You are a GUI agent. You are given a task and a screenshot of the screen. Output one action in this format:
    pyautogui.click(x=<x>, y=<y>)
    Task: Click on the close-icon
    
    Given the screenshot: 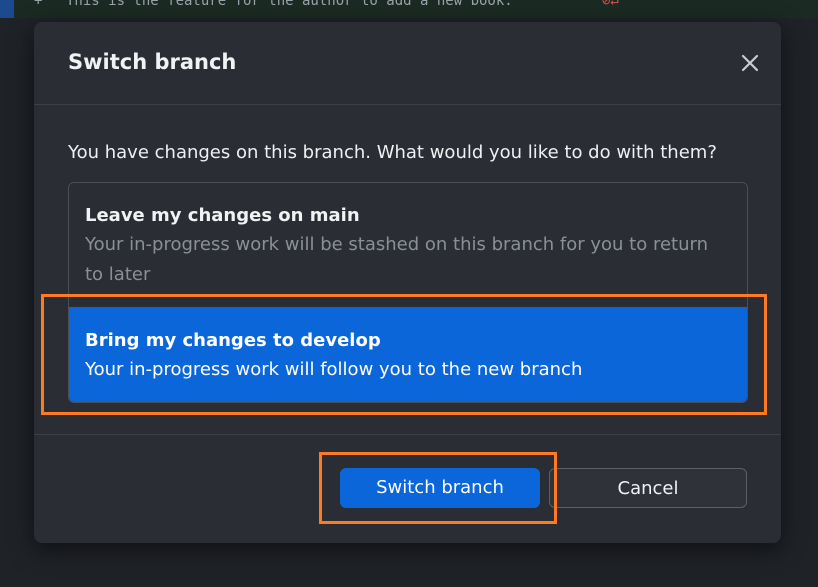 What is the action you would take?
    pyautogui.click(x=750, y=63)
    